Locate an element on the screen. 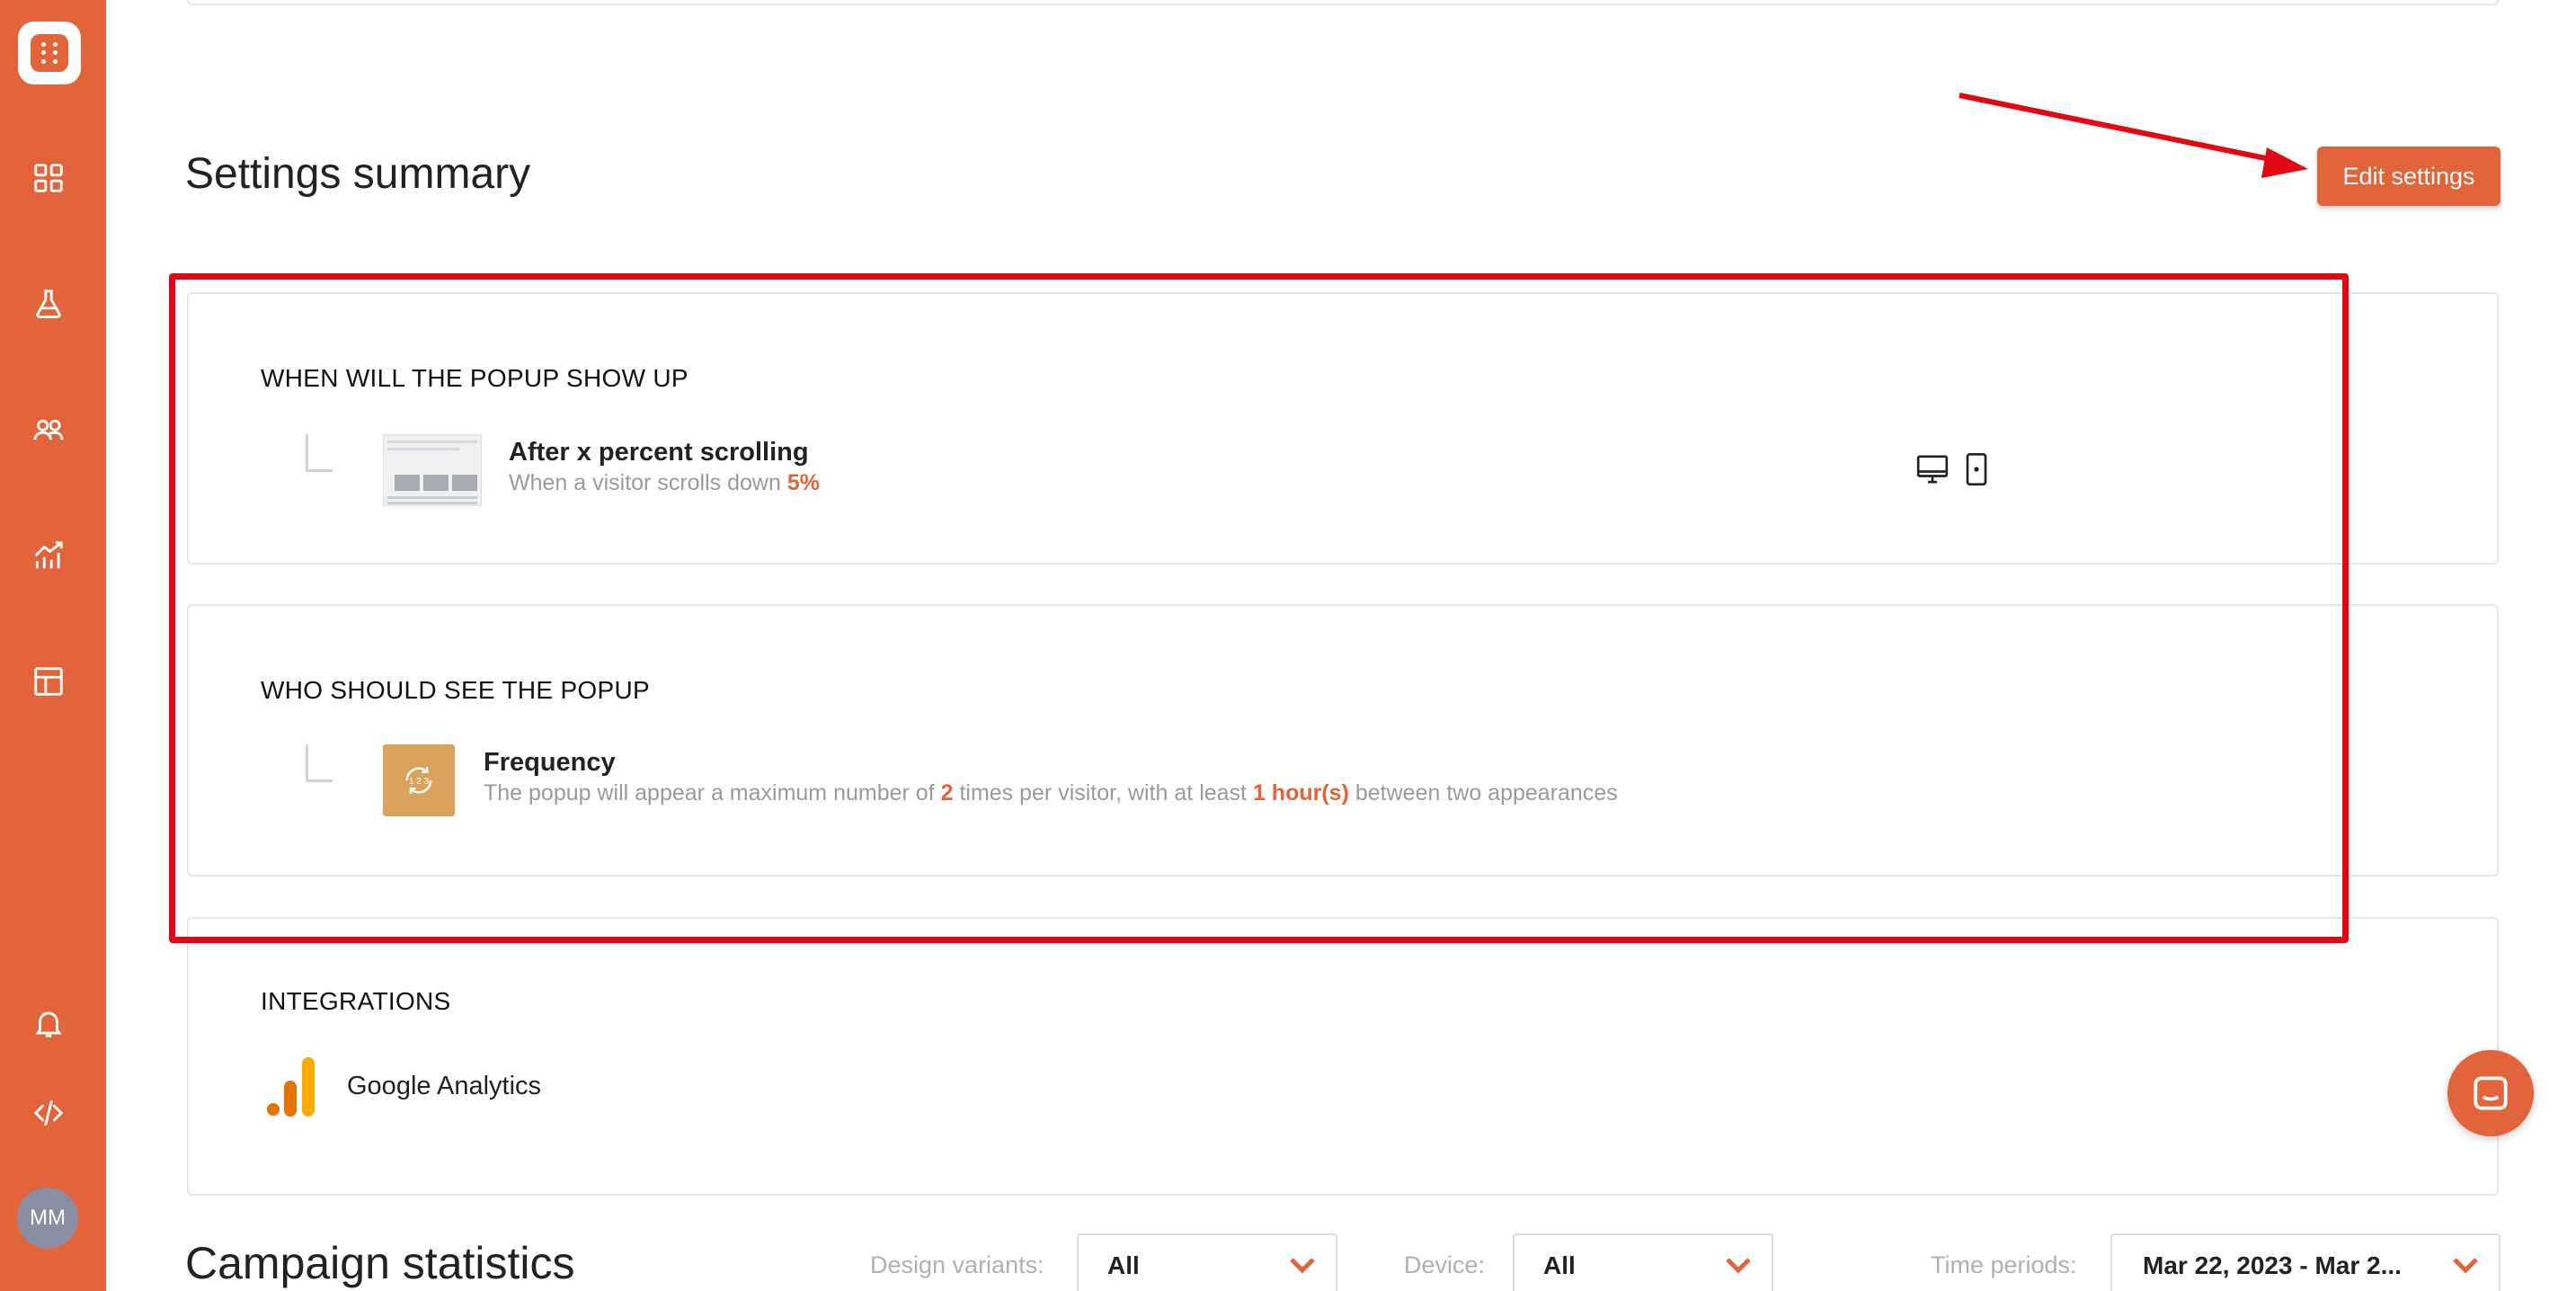 This screenshot has width=2576, height=1291. annotation-arrow is located at coordinates (2133, 135).